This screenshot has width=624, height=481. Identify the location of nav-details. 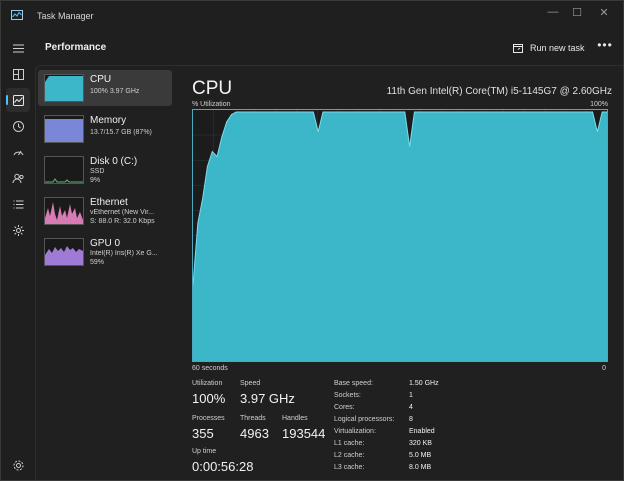
(18, 204).